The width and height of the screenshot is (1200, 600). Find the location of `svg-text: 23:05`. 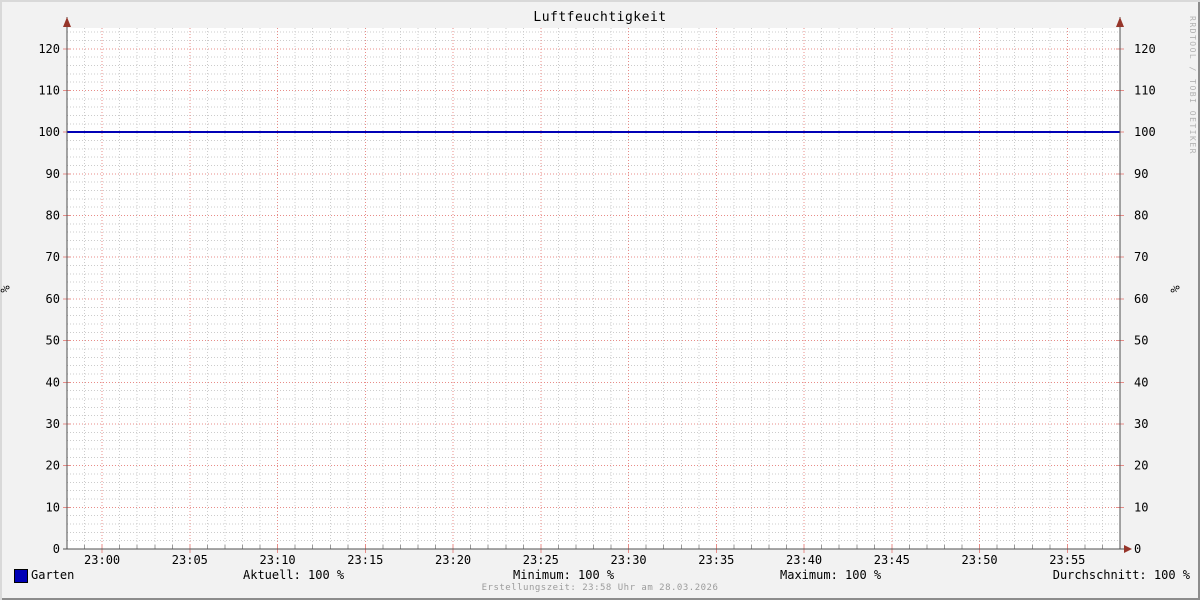

svg-text: 23:05 is located at coordinates (190, 560).